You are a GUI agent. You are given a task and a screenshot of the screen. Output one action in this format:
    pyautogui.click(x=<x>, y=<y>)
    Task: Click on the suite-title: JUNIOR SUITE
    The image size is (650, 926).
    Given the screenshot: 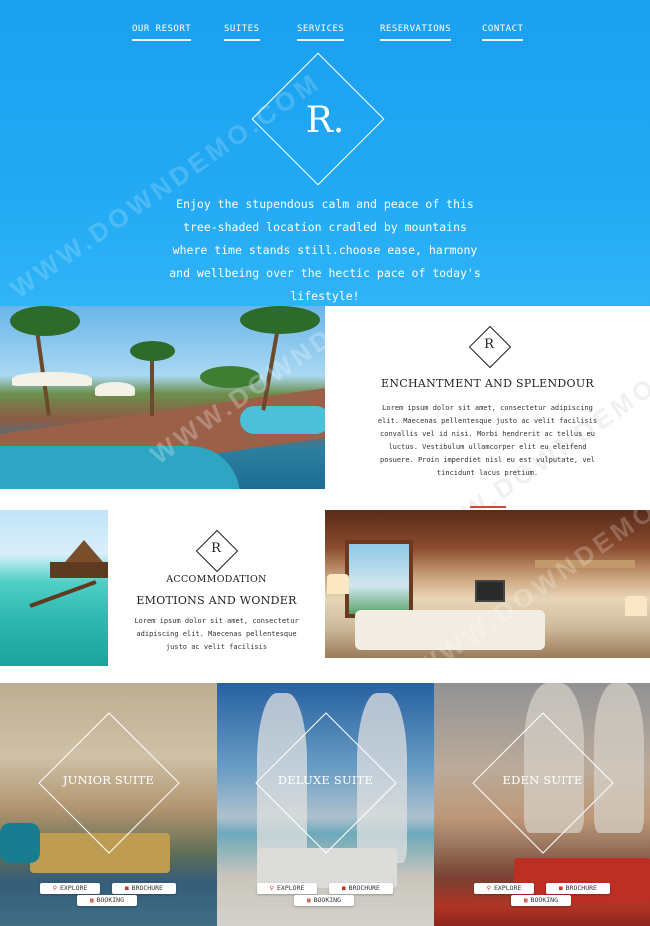 What is the action you would take?
    pyautogui.click(x=108, y=780)
    